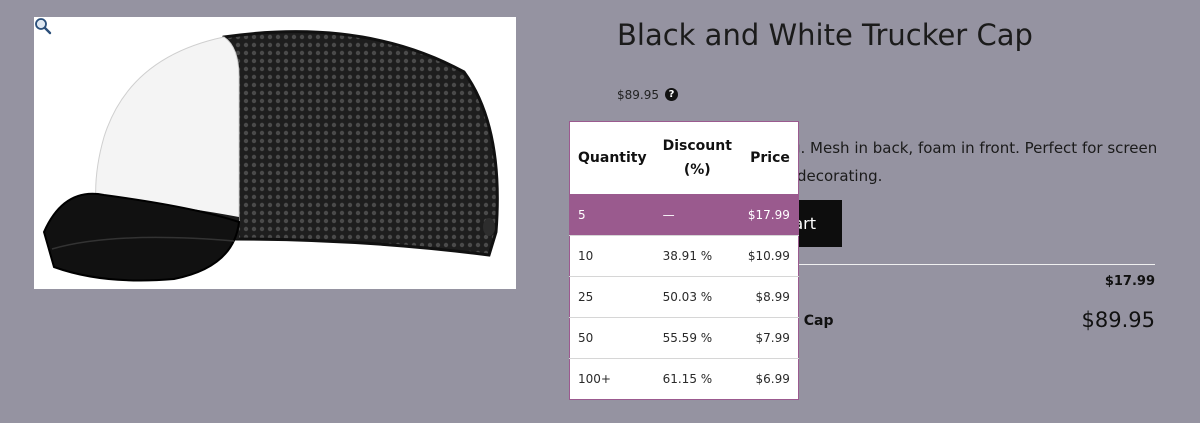  I want to click on tier-discount: —, so click(697, 215).